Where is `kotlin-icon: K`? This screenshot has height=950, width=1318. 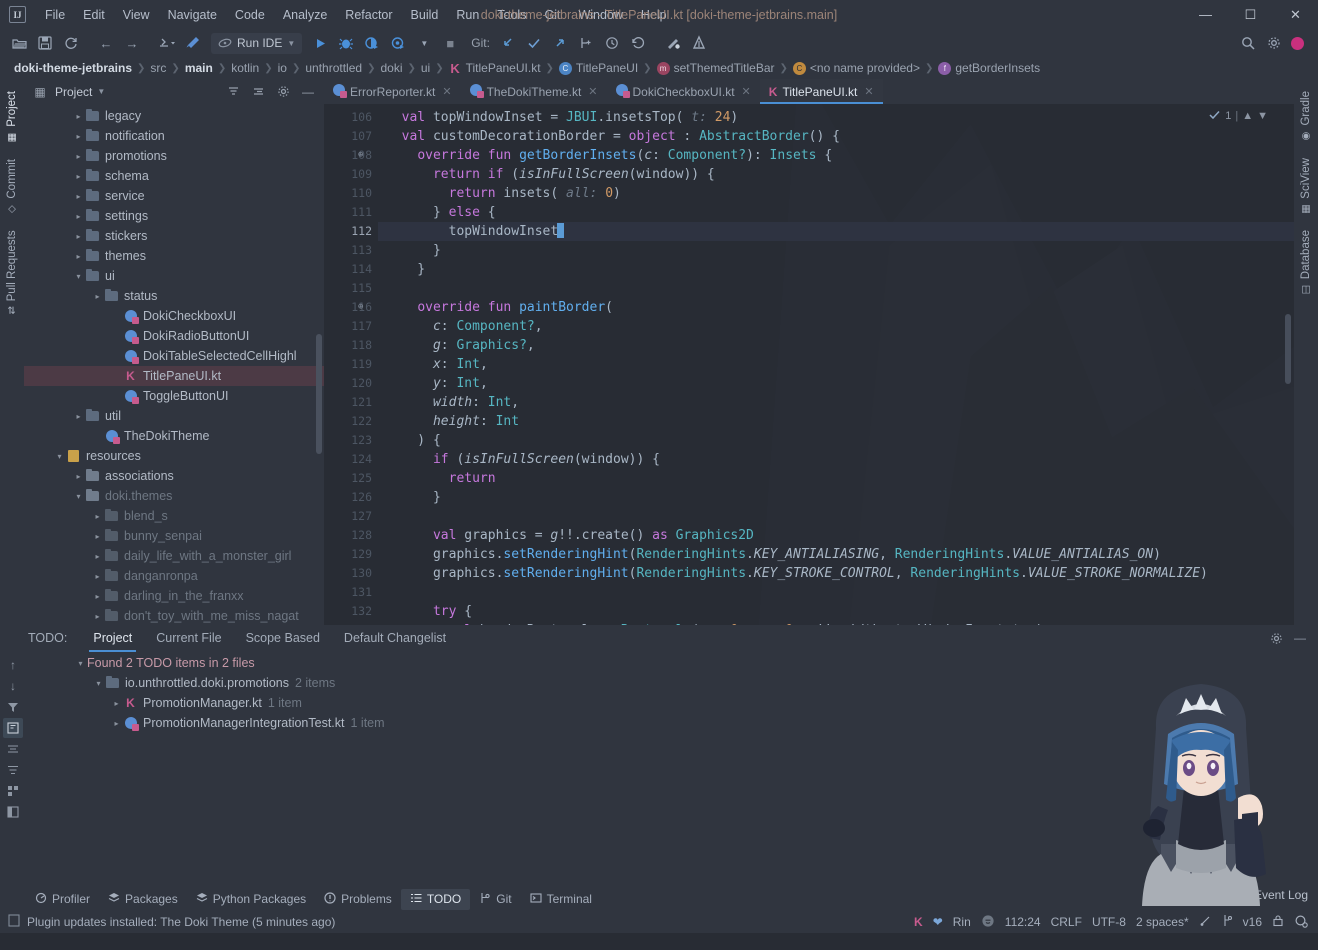
kotlin-icon: K is located at coordinates (918, 922).